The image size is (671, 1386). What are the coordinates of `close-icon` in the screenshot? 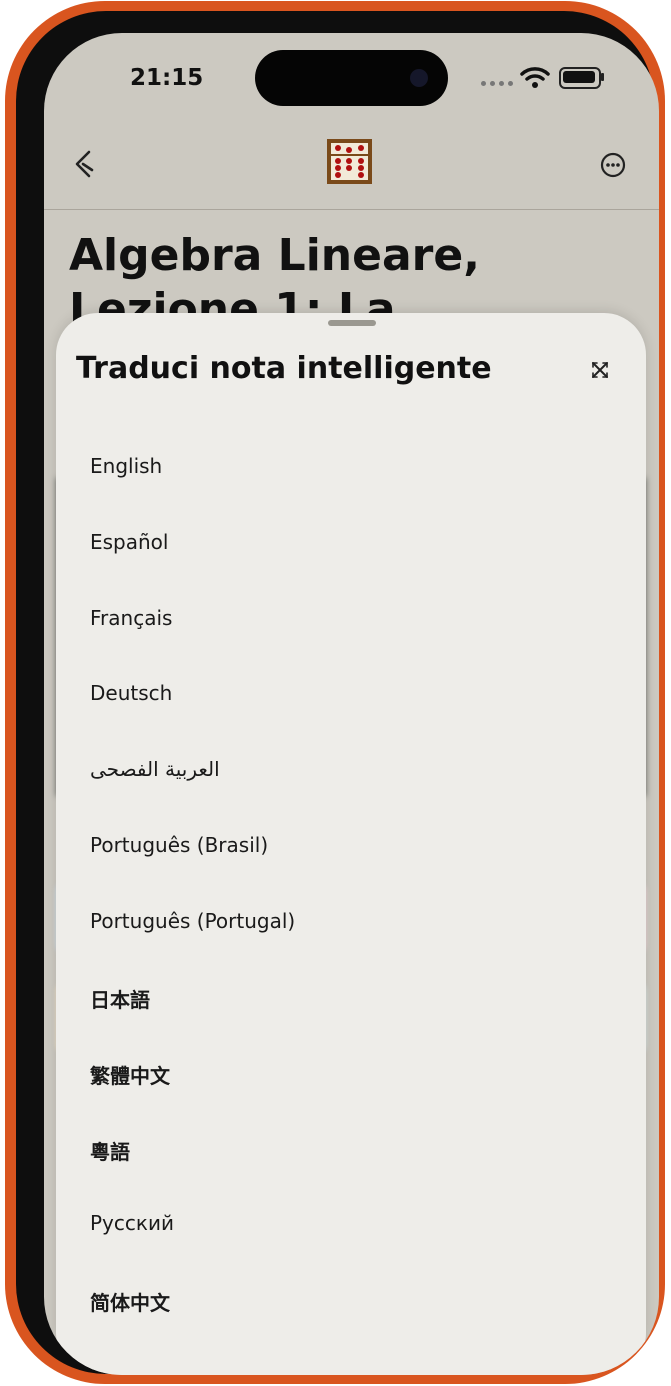 It's located at (600, 370).